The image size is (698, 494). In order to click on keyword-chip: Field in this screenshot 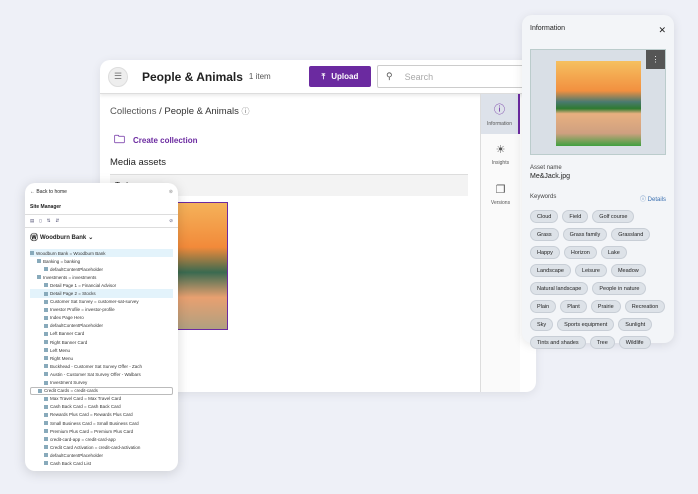, I will do `click(575, 216)`.